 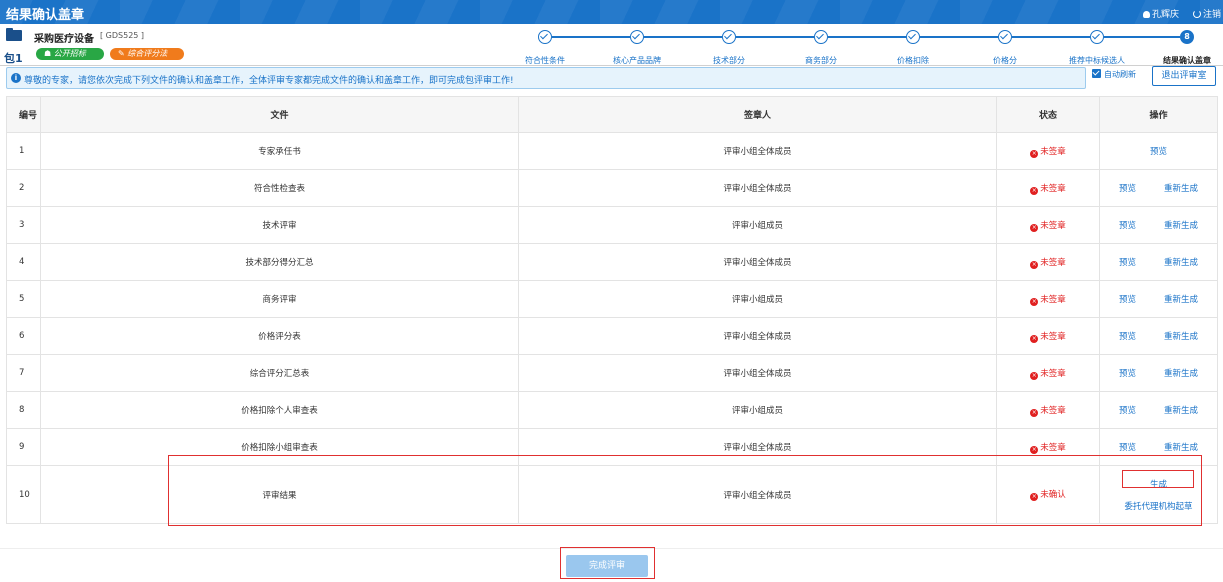 I want to click on user-name: 孔辉庆, so click(x=1165, y=15).